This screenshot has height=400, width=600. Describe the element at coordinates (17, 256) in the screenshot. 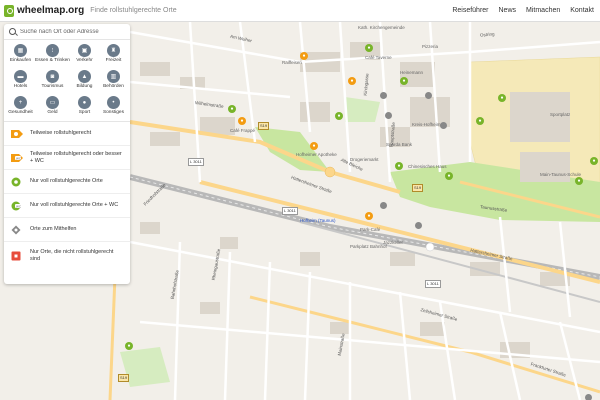

I see `not-accessible-icon` at that location.